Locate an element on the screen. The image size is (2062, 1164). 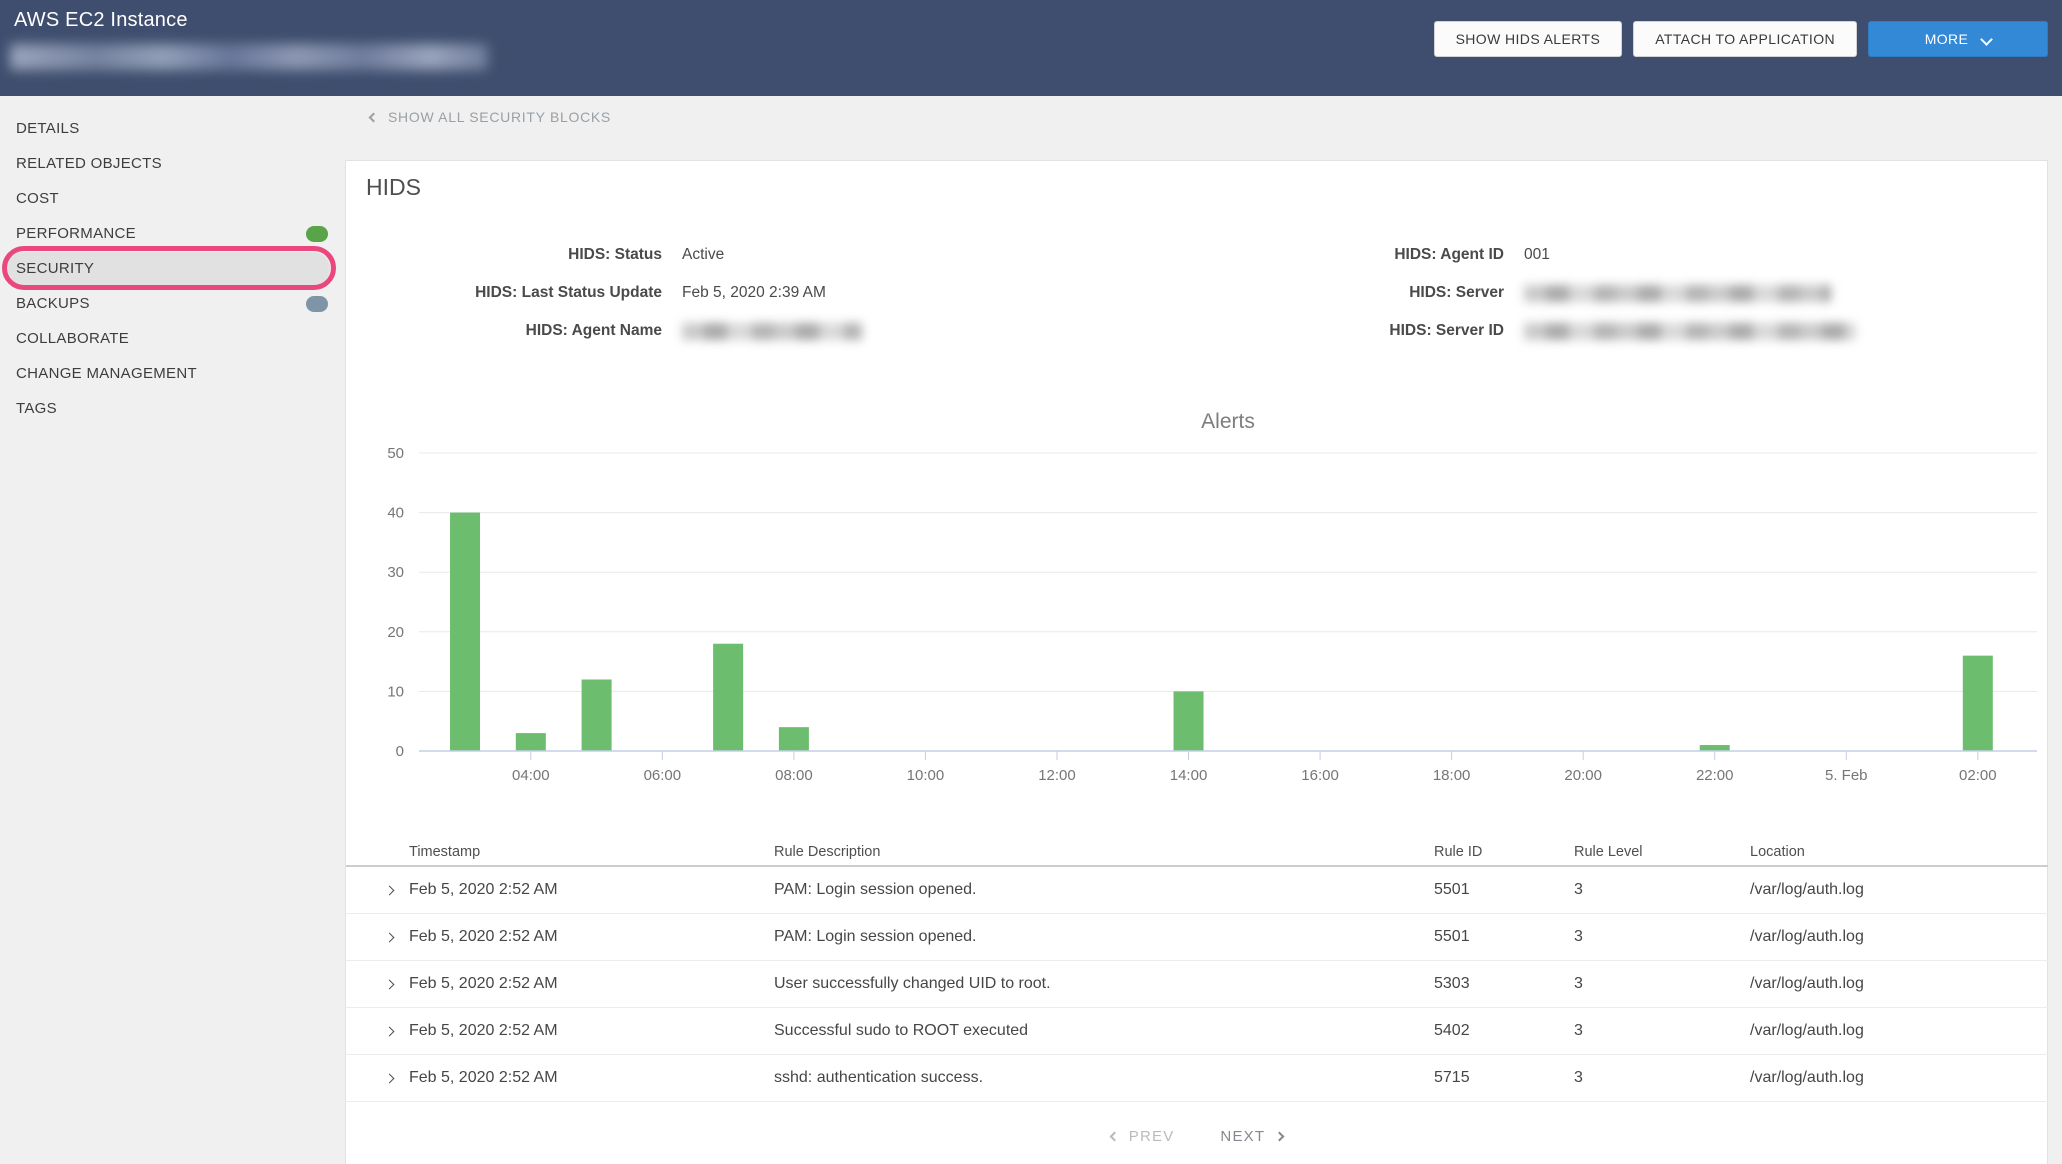
cell-rule-id: 5501 is located at coordinates (1452, 936).